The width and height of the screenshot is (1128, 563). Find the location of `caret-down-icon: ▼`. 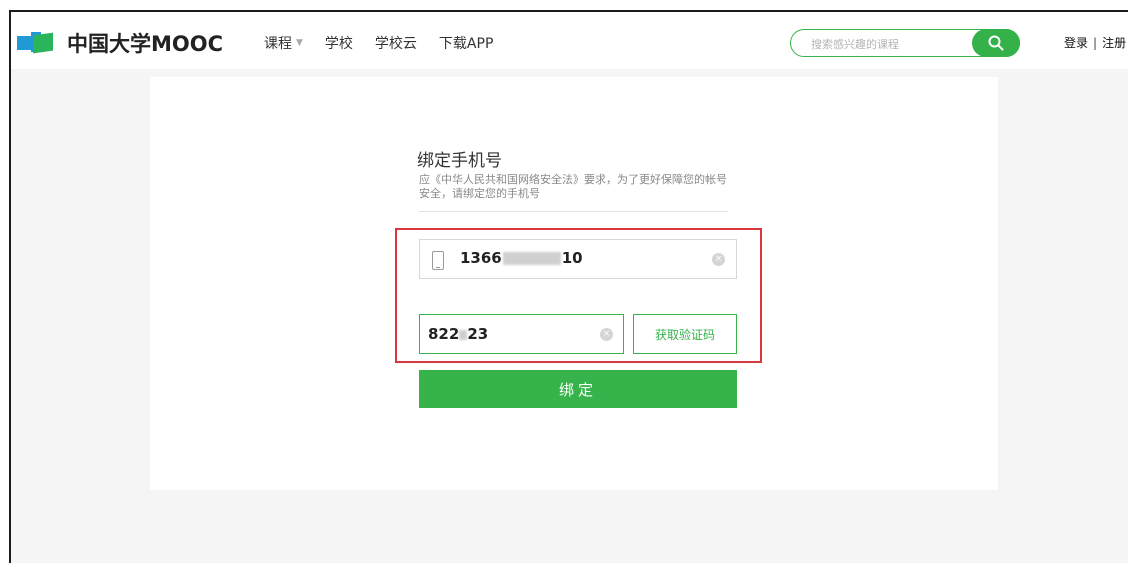

caret-down-icon: ▼ is located at coordinates (299, 43).